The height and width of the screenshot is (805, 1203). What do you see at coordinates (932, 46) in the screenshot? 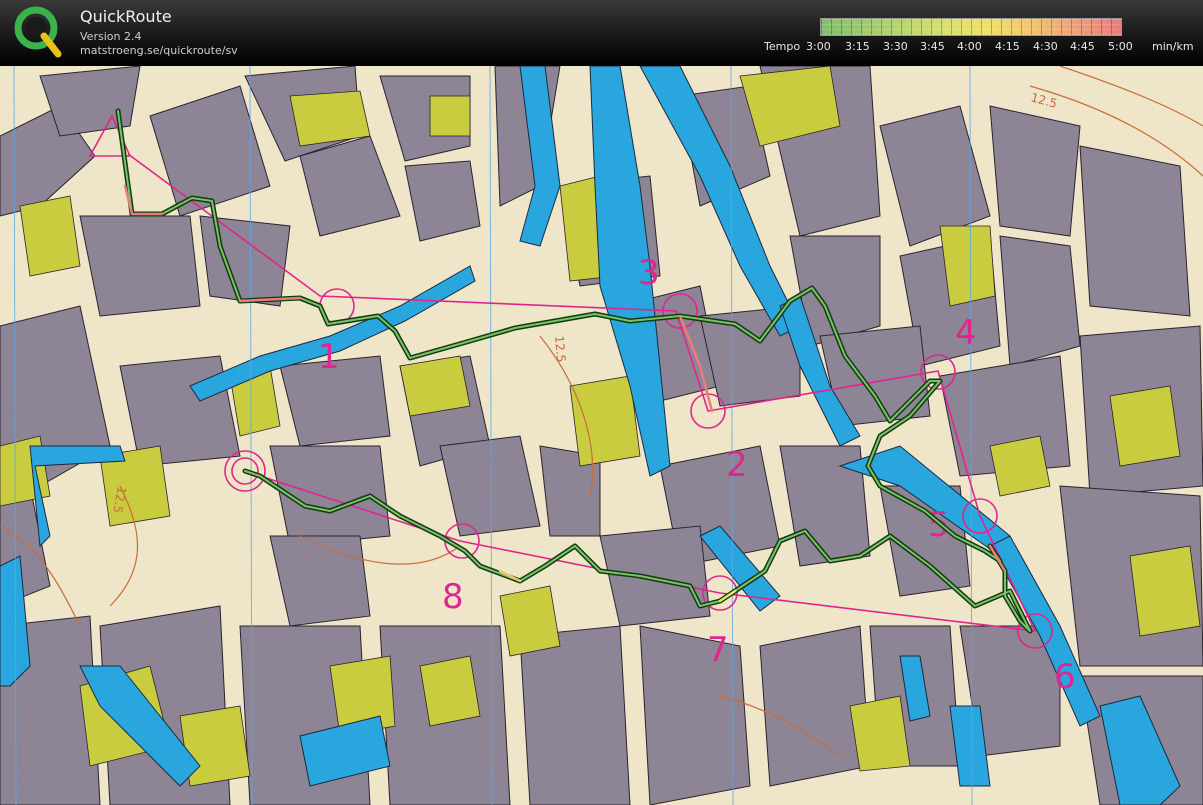
I see `tempo-tick: 3:45` at bounding box center [932, 46].